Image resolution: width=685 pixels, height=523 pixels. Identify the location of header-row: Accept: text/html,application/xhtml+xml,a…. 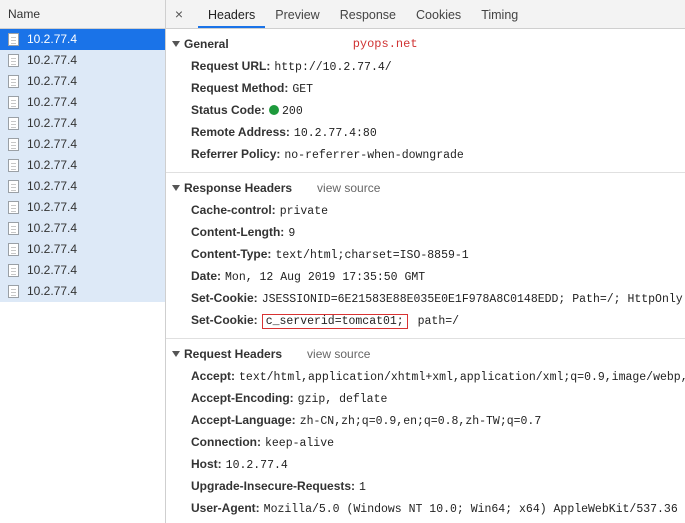
(425, 376).